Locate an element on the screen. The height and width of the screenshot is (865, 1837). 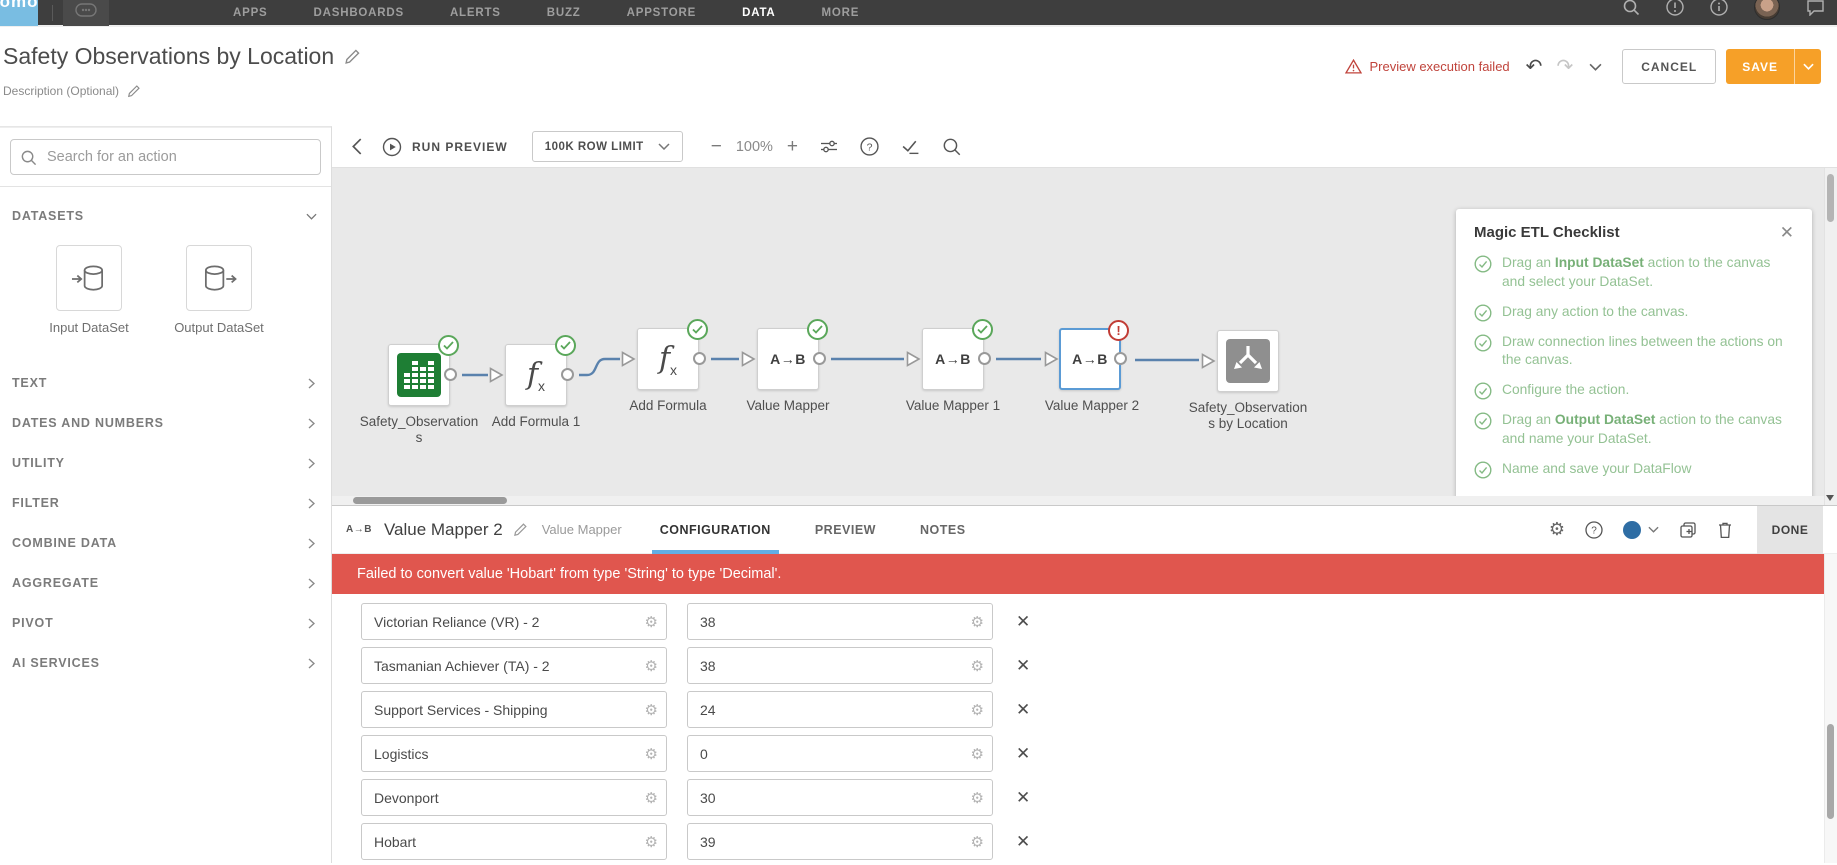
help-icon: ? is located at coordinates (869, 146).